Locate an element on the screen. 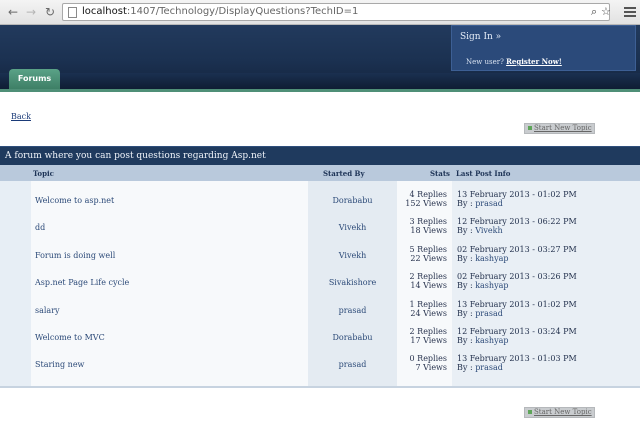  forward-arrow-icon: → is located at coordinates (31, 12).